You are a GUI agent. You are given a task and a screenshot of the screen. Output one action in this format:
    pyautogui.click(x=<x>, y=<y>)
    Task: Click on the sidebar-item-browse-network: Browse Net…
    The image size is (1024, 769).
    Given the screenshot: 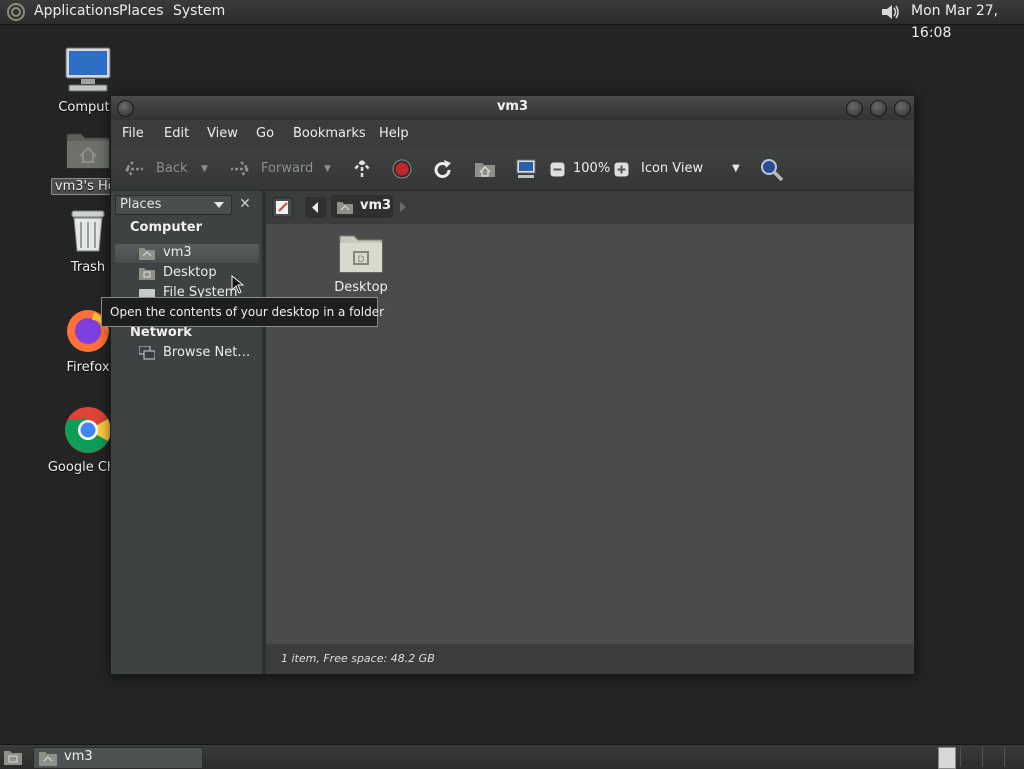 What is the action you would take?
    pyautogui.click(x=187, y=353)
    